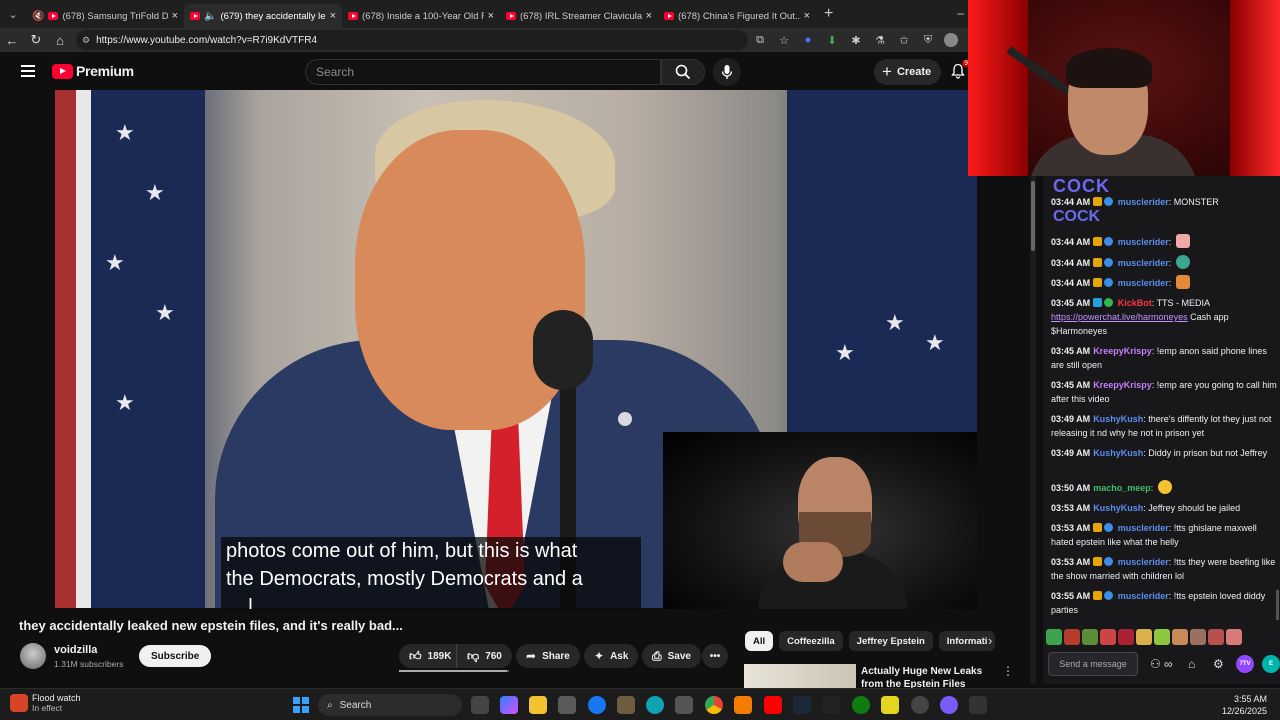  I want to click on create-button: + Create, so click(908, 72).